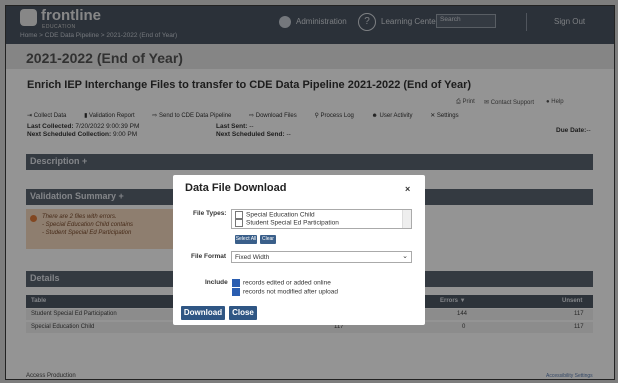 The image size is (618, 383). Describe the element at coordinates (210, 213) in the screenshot. I see `file-types-label: File Types:` at that location.